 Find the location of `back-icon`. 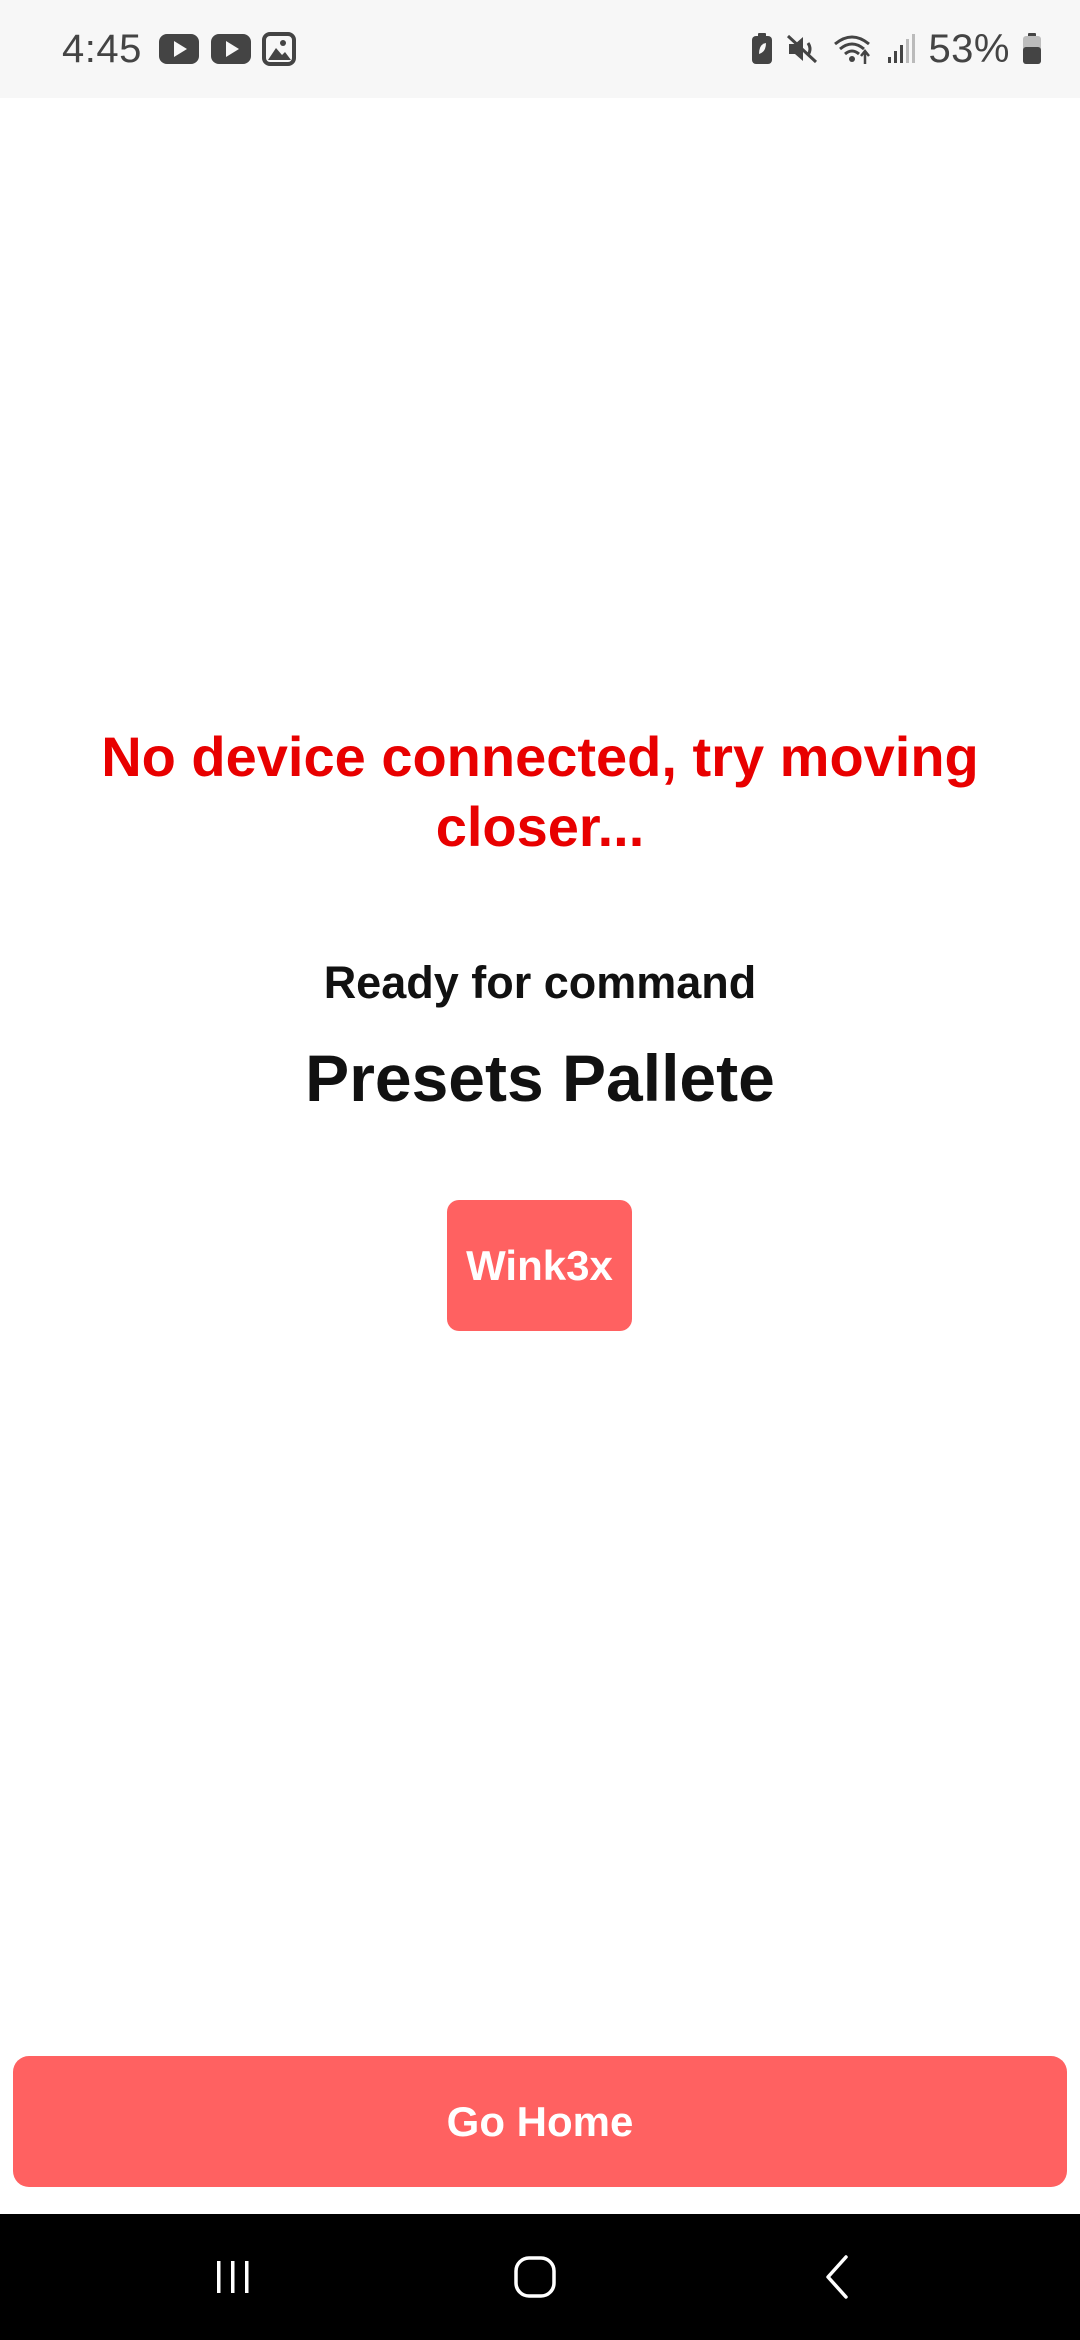

back-icon is located at coordinates (838, 2277).